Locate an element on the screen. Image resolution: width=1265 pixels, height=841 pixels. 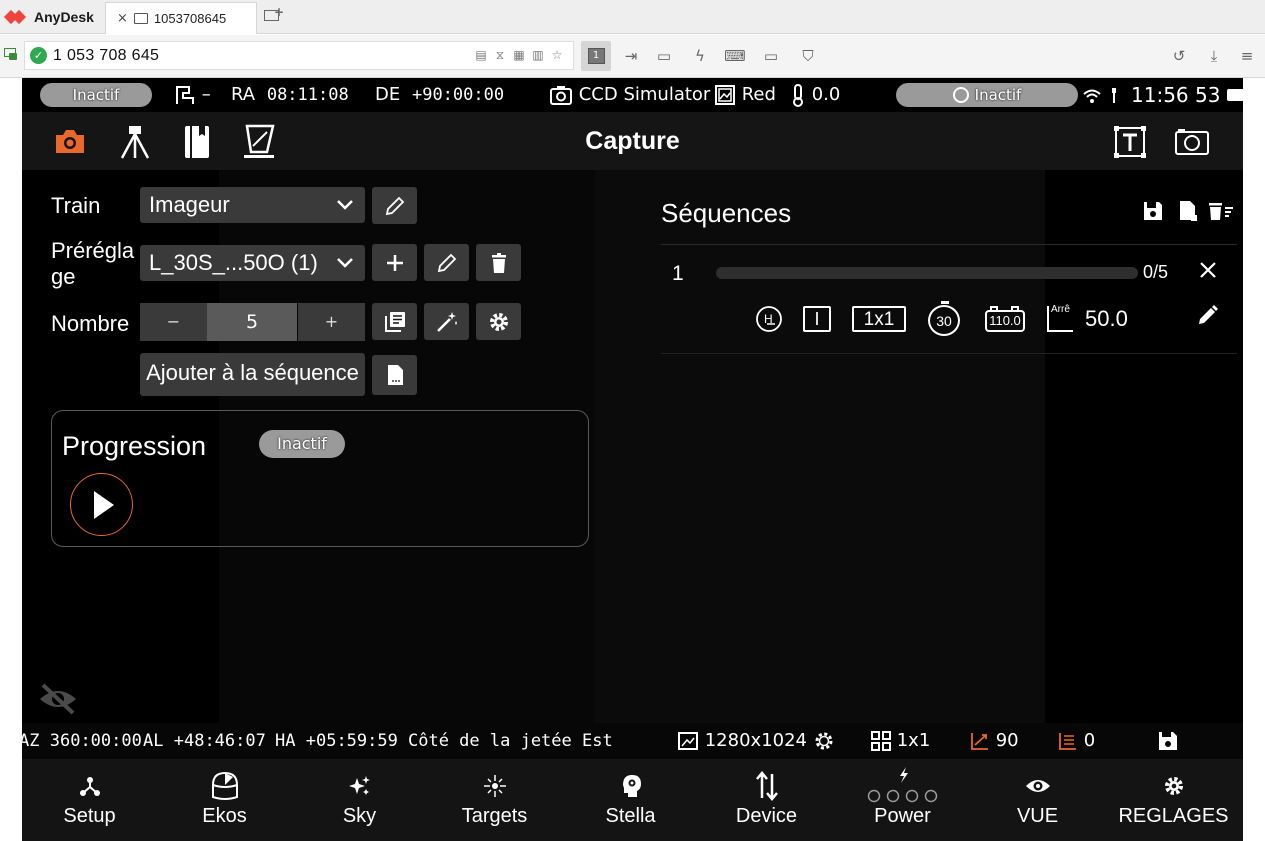
nav-stella: Stella is located at coordinates (630, 800).